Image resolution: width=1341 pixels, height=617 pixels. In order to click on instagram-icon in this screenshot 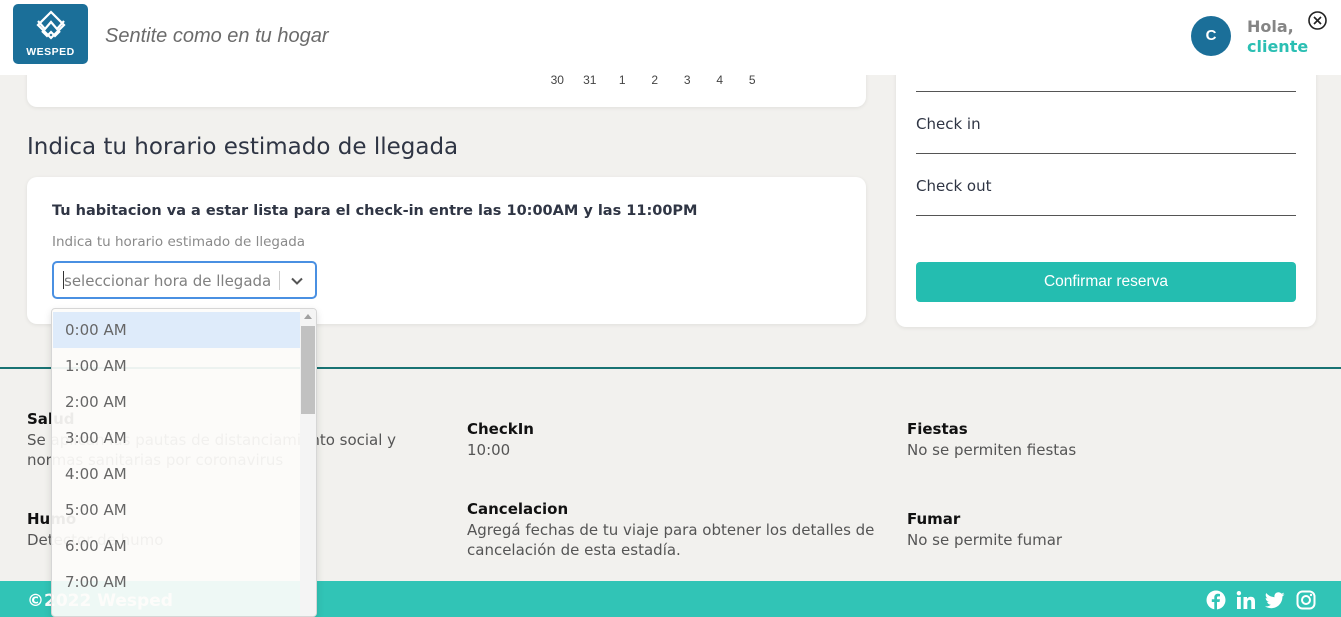, I will do `click(1306, 600)`.